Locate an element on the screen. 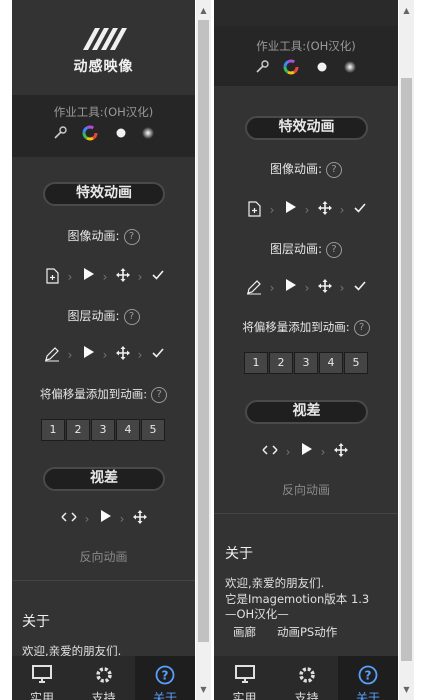  about-version: 它是Imagemotion版本 1.3 is located at coordinates (297, 599).